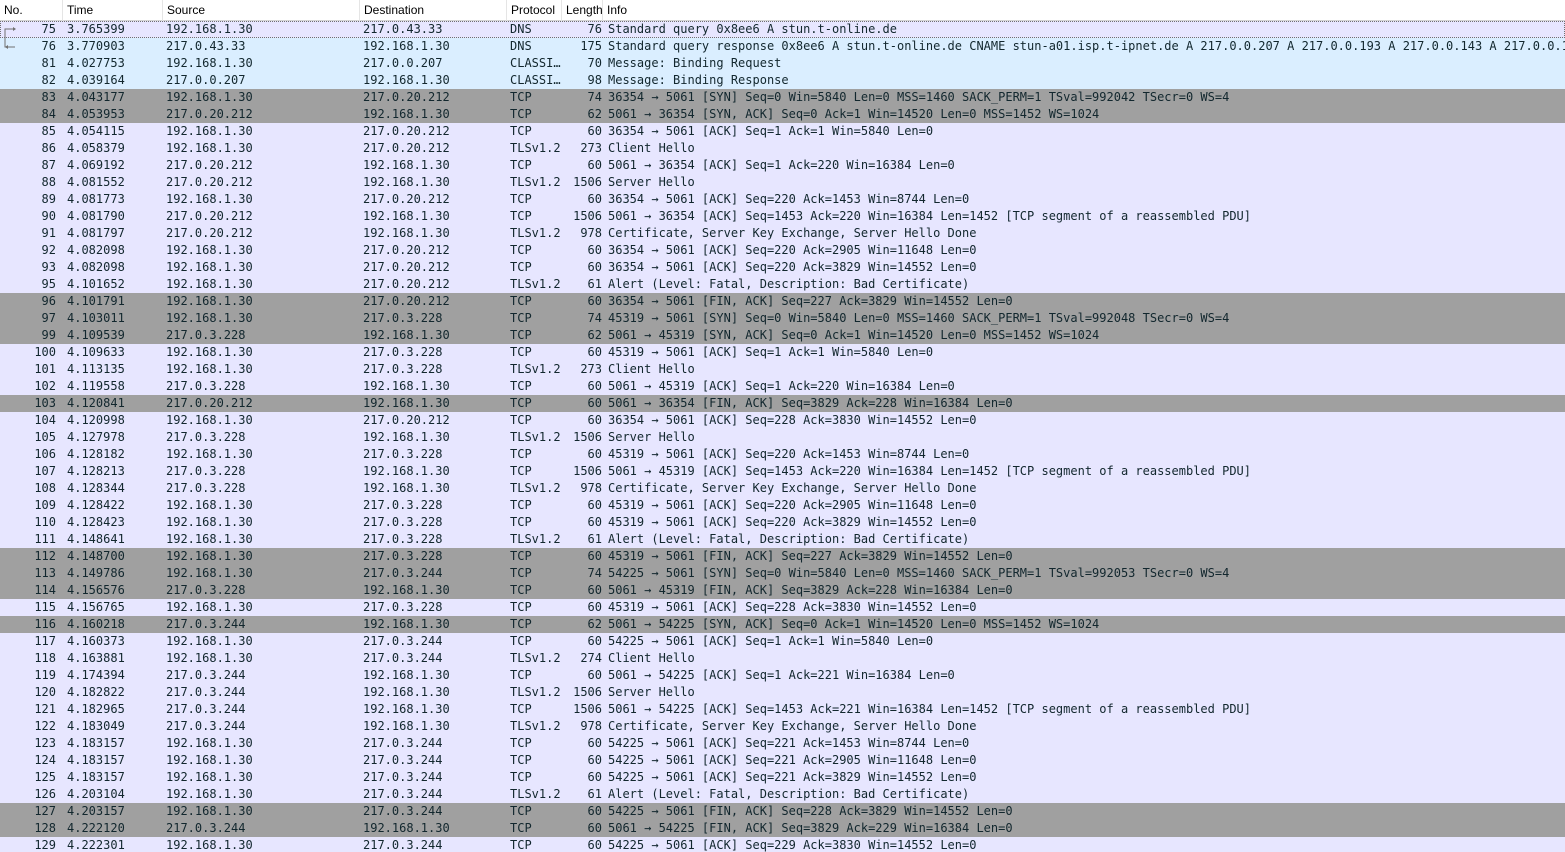 This screenshot has height=852, width=1565. What do you see at coordinates (45, 845) in the screenshot?
I see `packet-number: 129` at bounding box center [45, 845].